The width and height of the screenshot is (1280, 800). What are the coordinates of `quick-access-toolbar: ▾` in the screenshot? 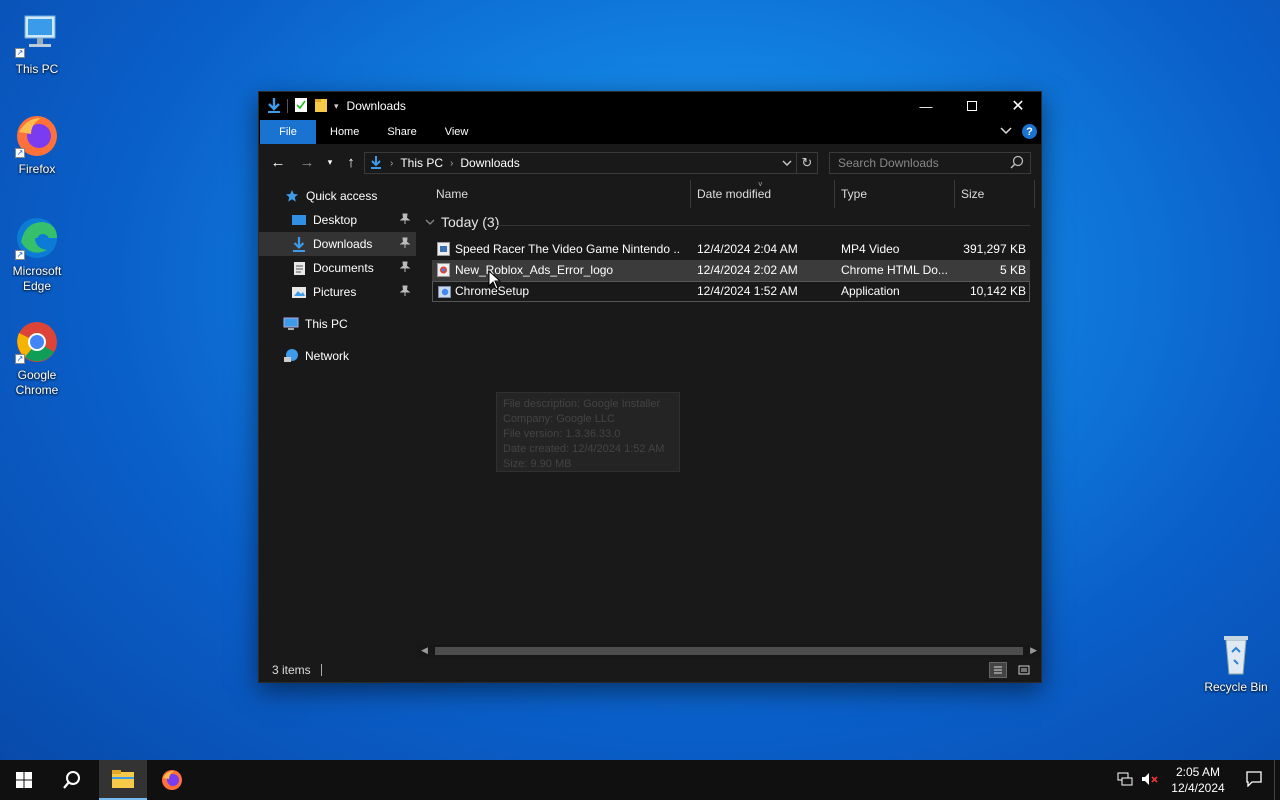 It's located at (299, 106).